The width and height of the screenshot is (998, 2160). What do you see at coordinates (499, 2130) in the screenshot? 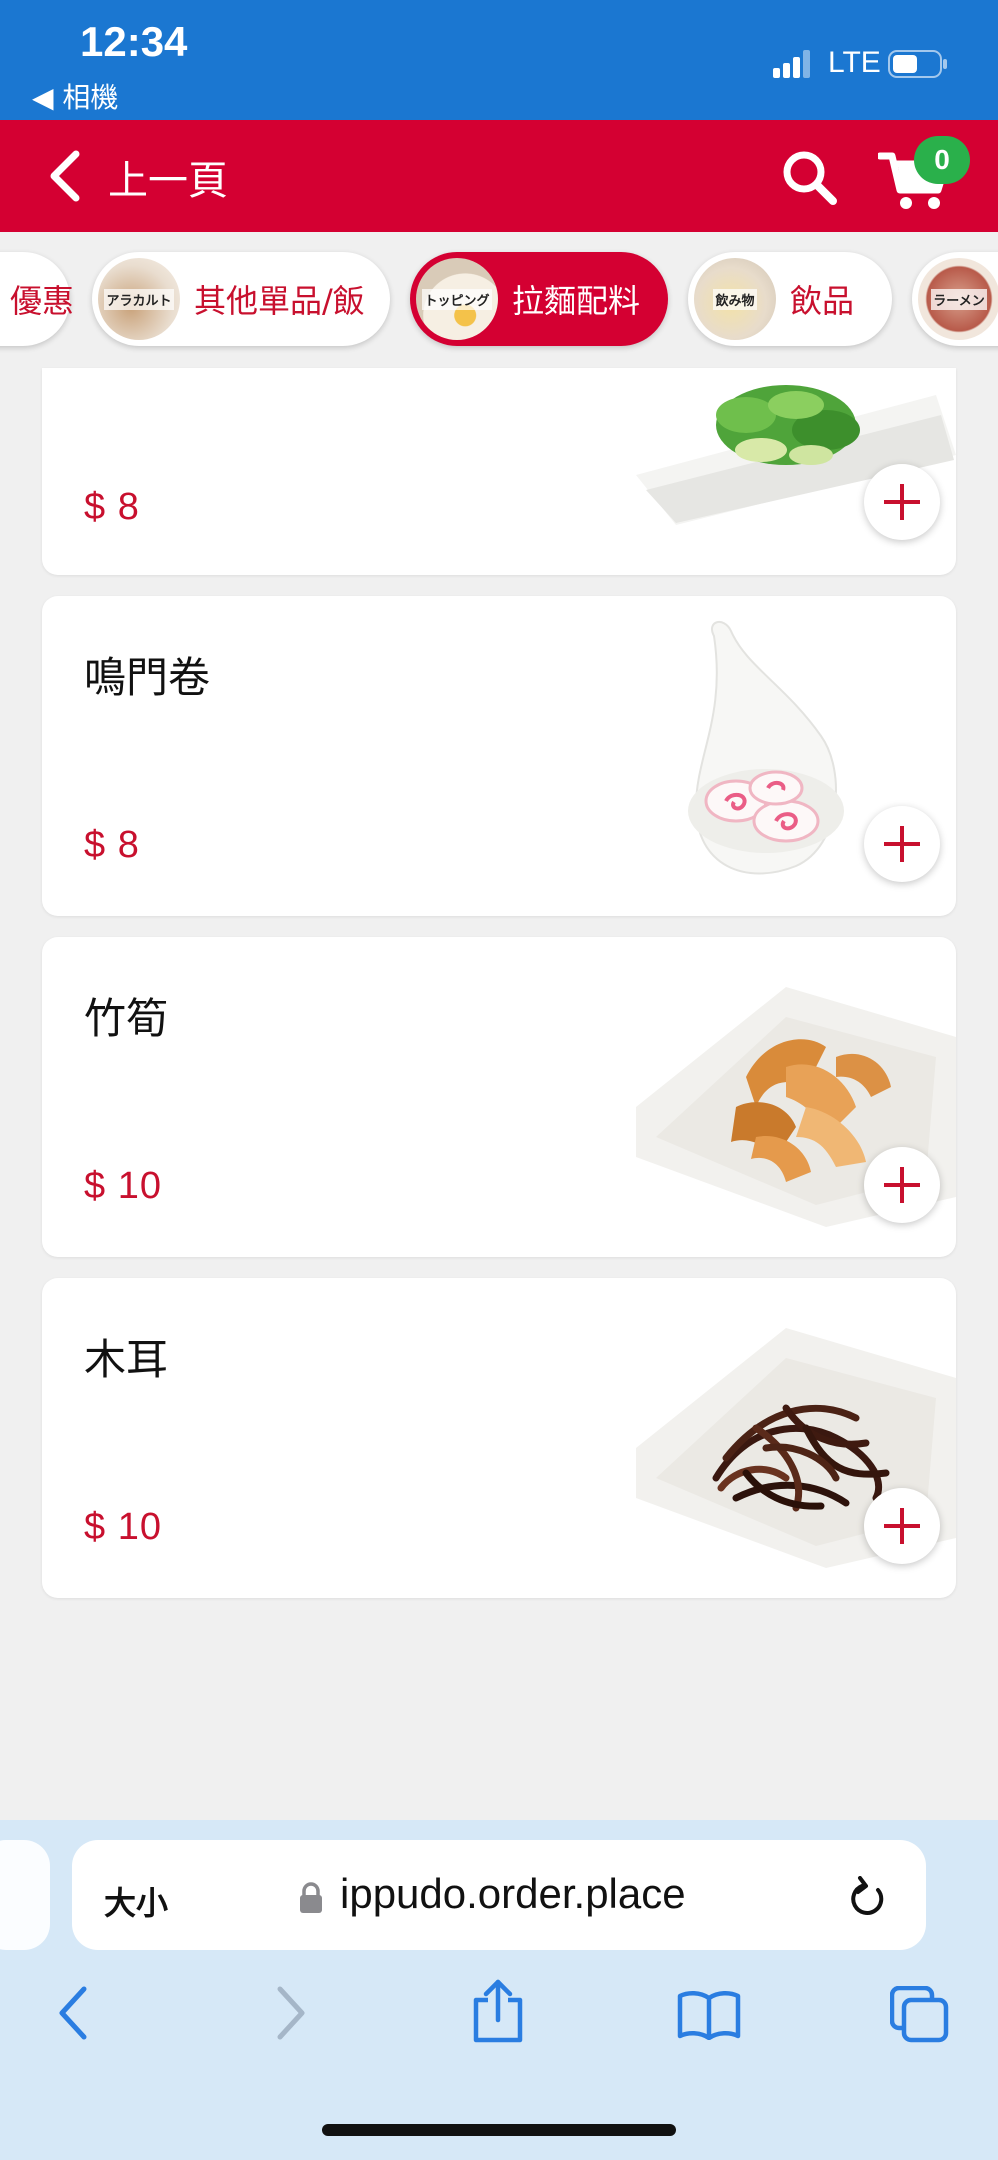
I see `home-indicator` at bounding box center [499, 2130].